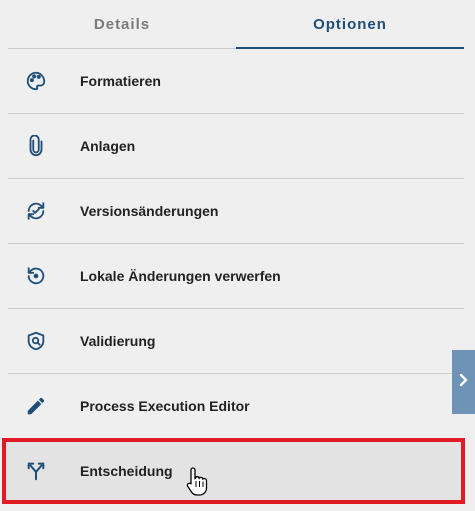 The width and height of the screenshot is (475, 511). I want to click on menu-item-label: Process Execution Editor, so click(165, 406).